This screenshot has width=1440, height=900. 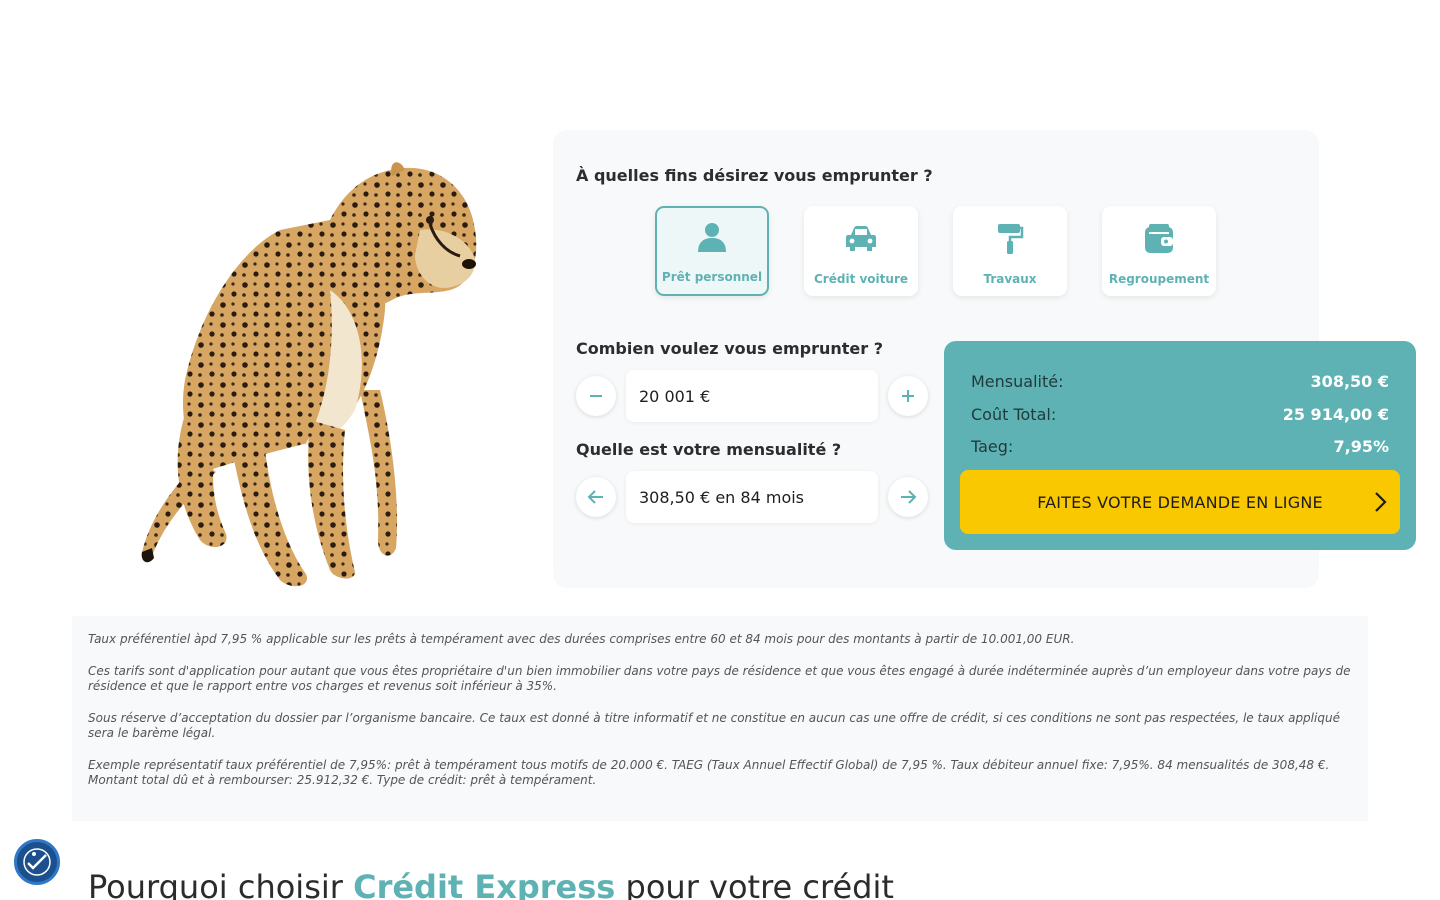 I want to click on plus-icon, so click(x=908, y=396).